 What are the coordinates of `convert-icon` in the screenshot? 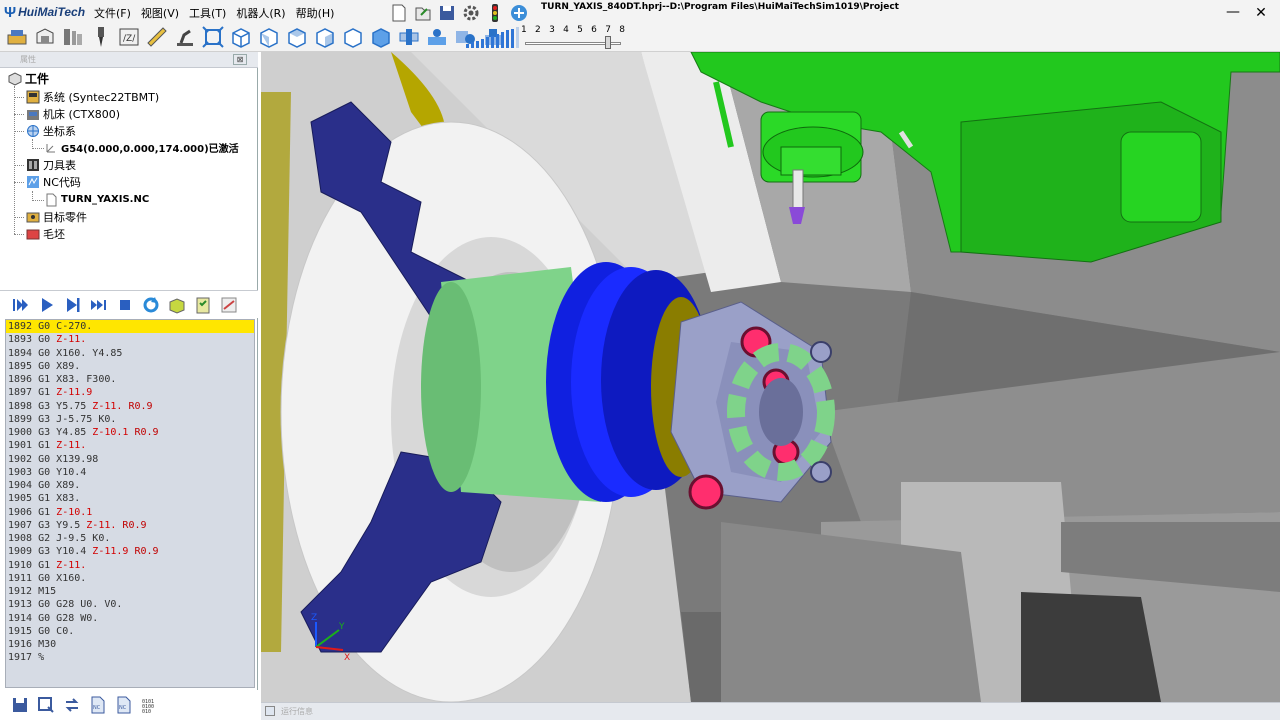 It's located at (72, 705).